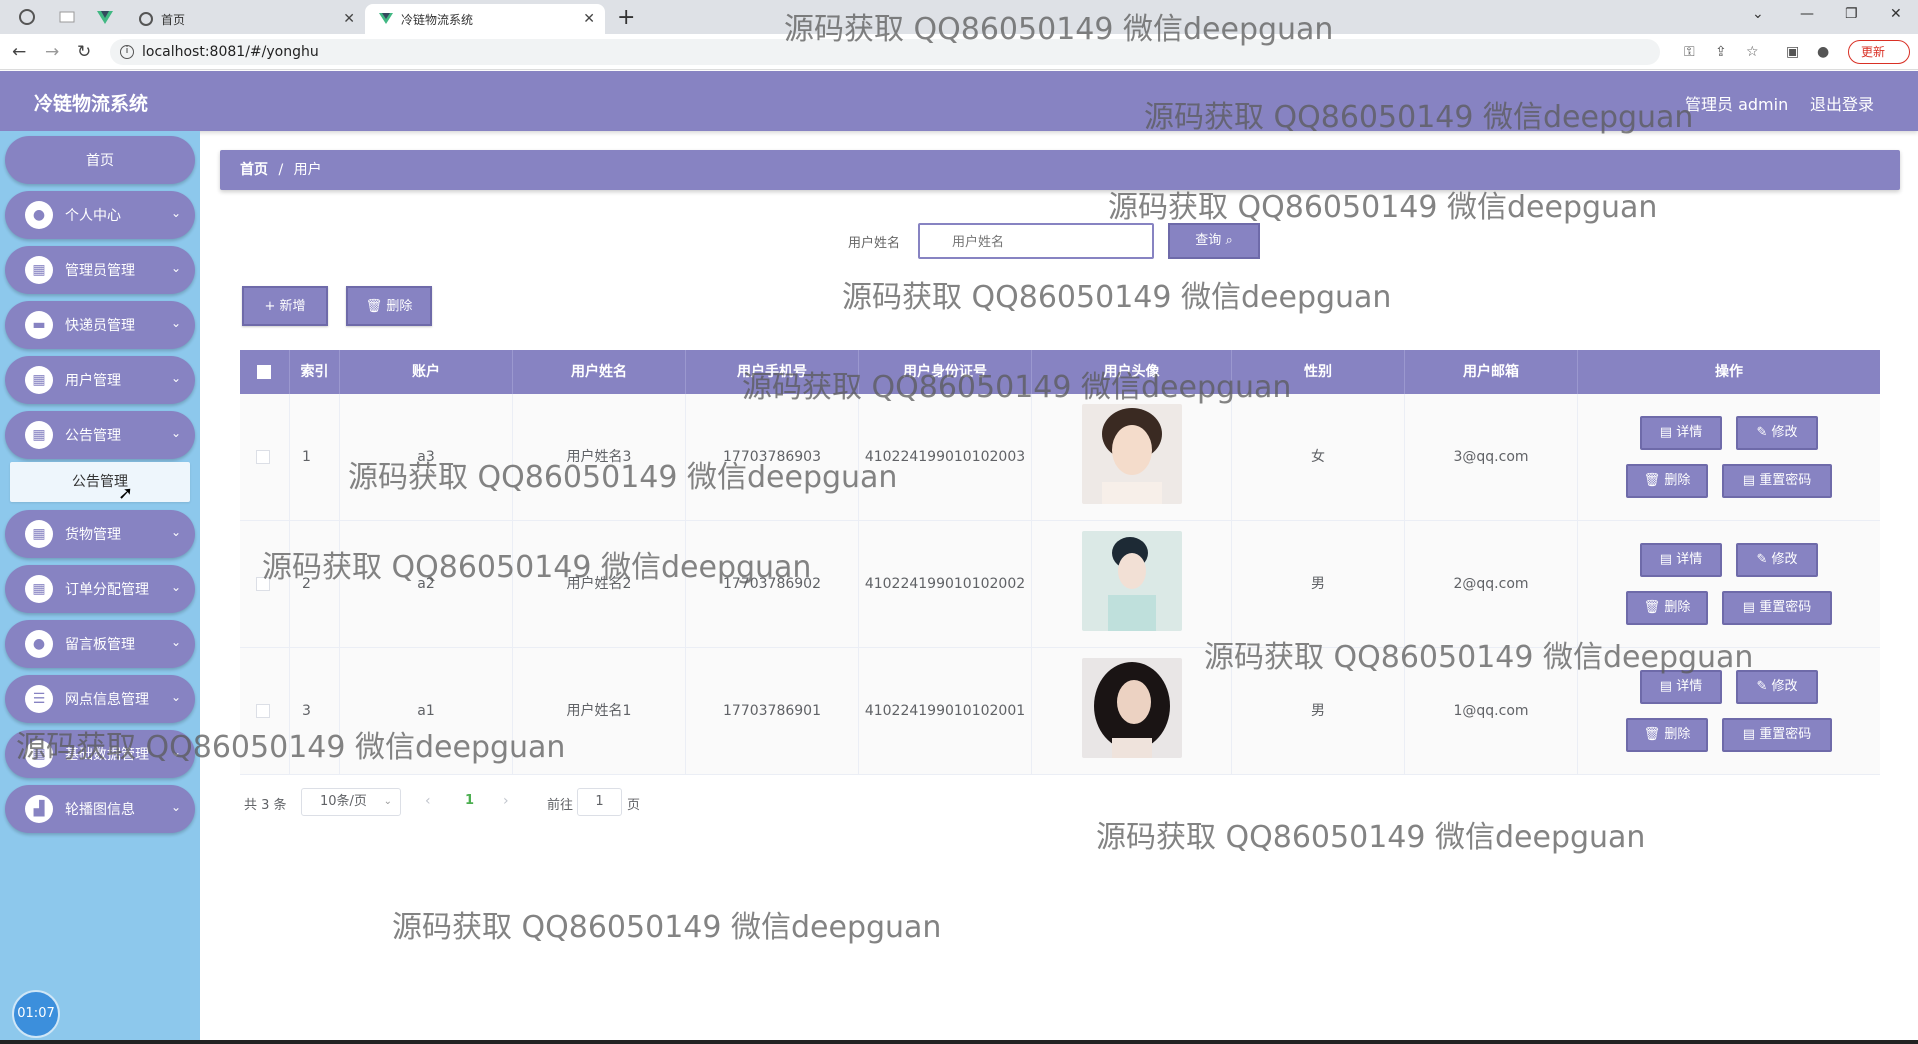  I want to click on page-size-select: 10条/页 ⌄, so click(351, 802).